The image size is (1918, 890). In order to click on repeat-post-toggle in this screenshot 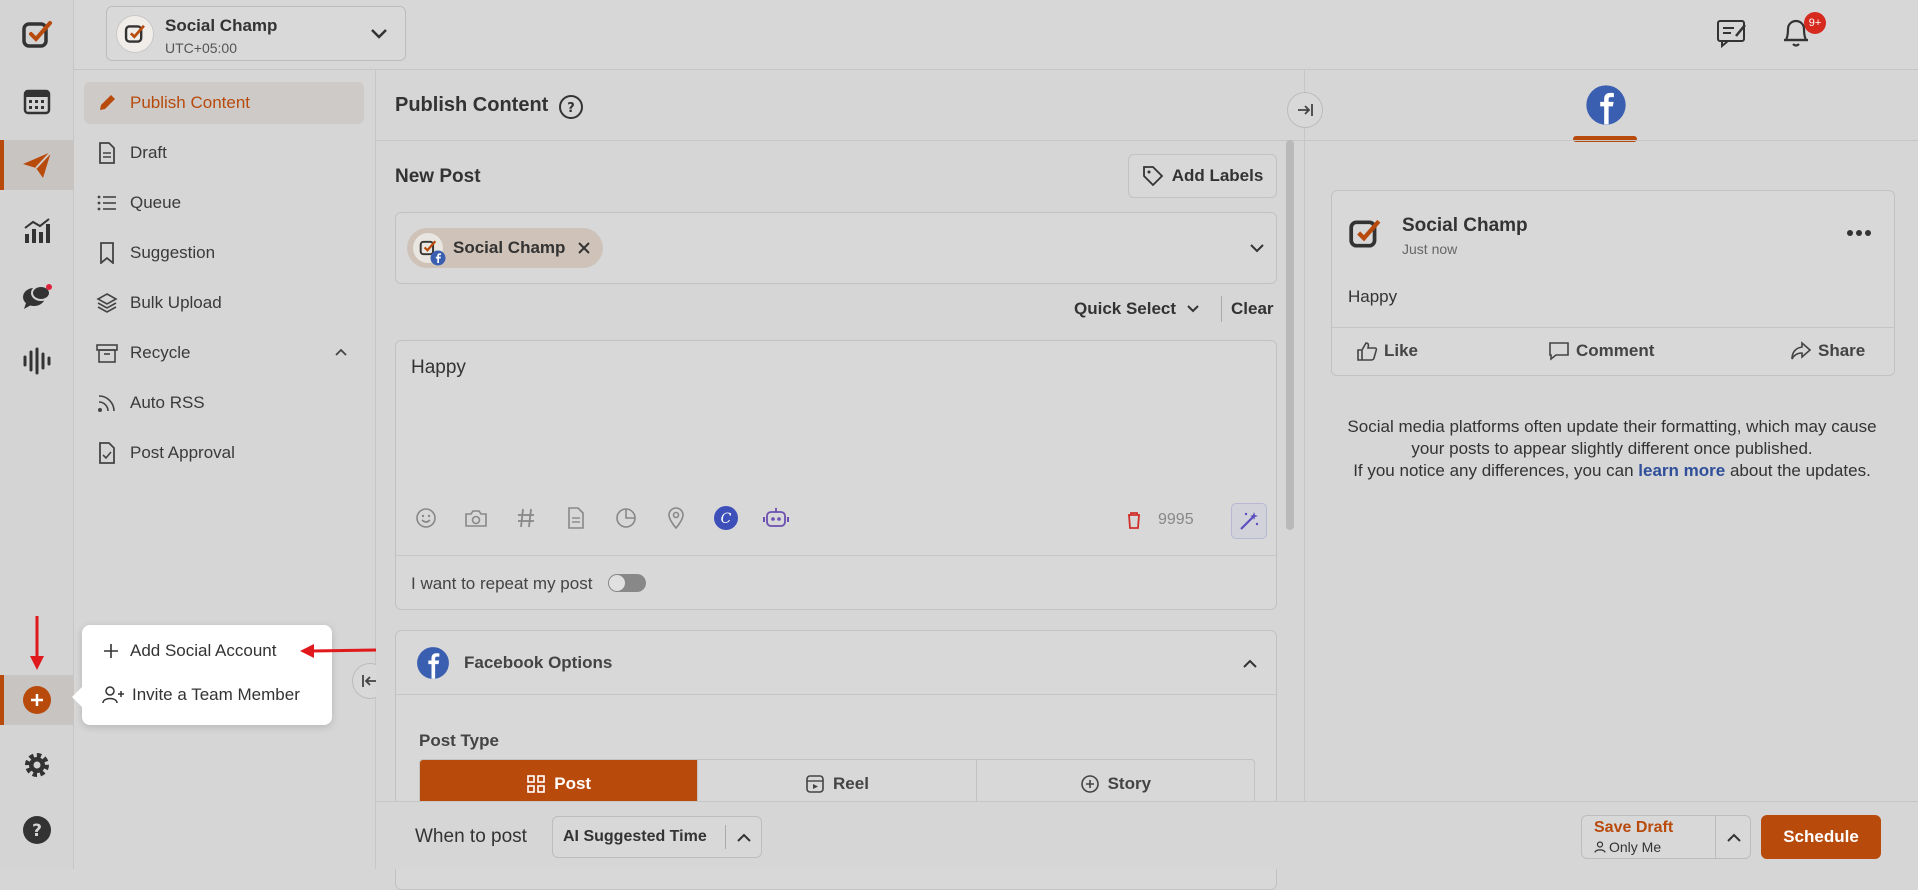, I will do `click(627, 583)`.